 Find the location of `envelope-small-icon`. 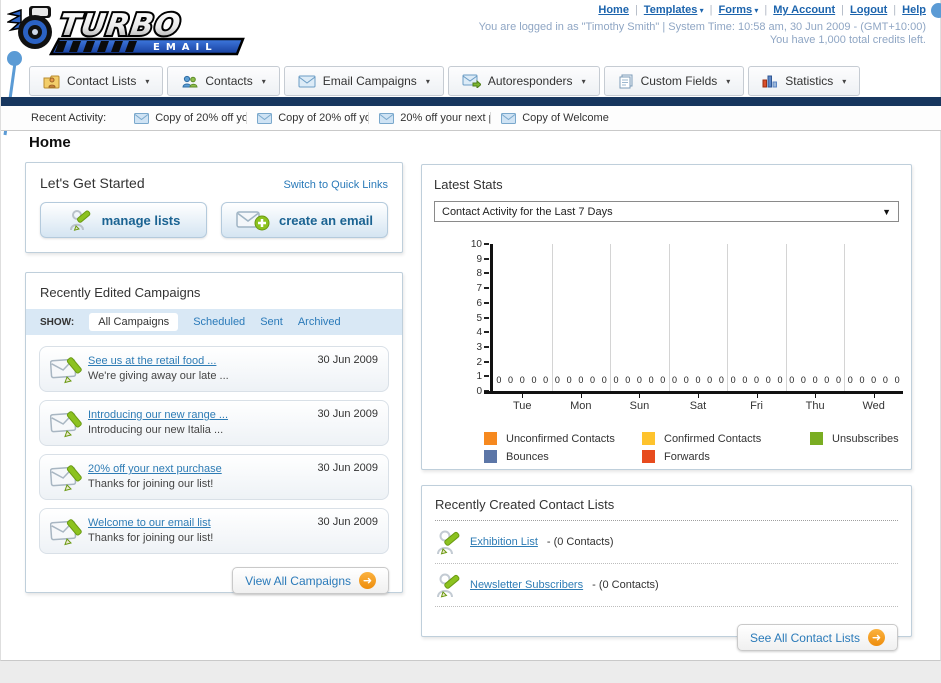

envelope-small-icon is located at coordinates (387, 118).